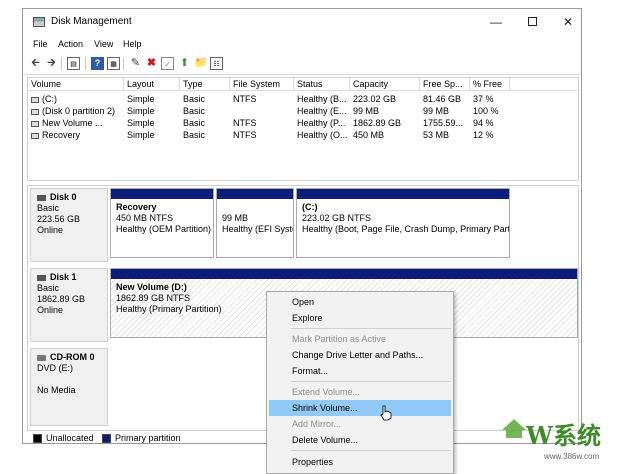 This screenshot has height=474, width=640. Describe the element at coordinates (48, 288) in the screenshot. I see `disk-type: Basic` at that location.